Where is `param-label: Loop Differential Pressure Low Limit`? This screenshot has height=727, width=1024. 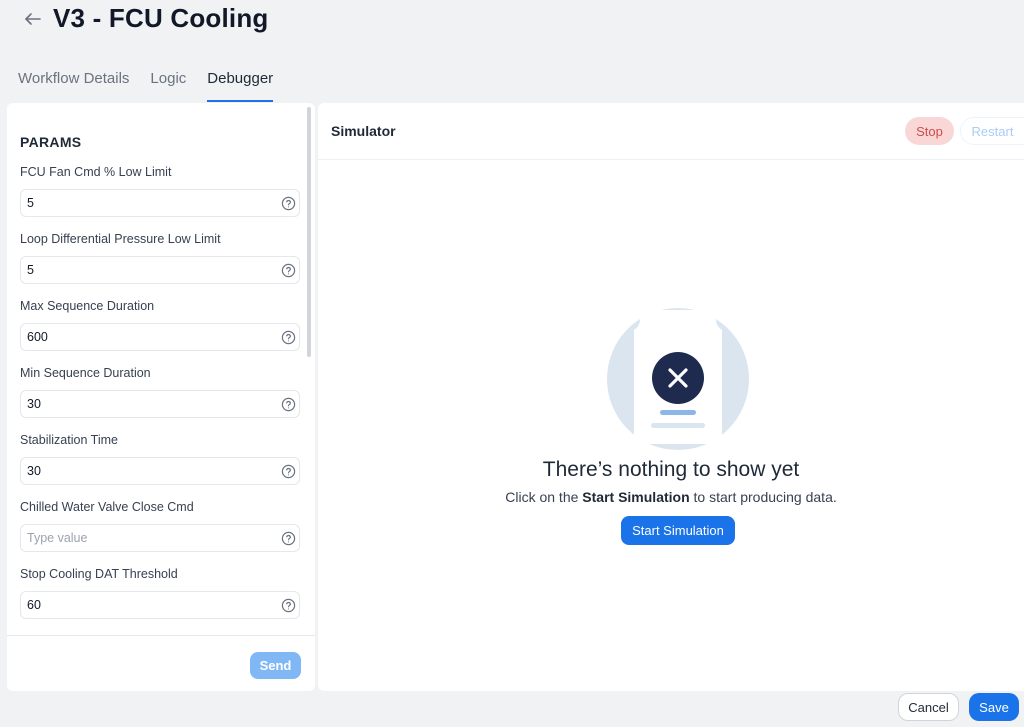
param-label: Loop Differential Pressure Low Limit is located at coordinates (120, 239).